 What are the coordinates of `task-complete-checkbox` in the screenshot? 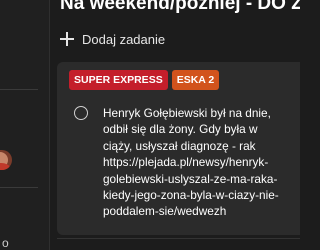 It's located at (81, 113).